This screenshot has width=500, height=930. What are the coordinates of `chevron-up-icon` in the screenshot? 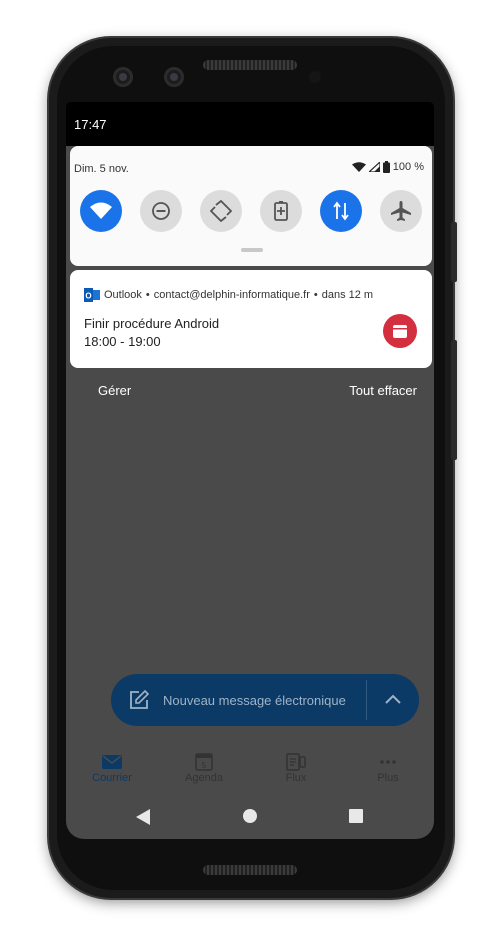 It's located at (393, 699).